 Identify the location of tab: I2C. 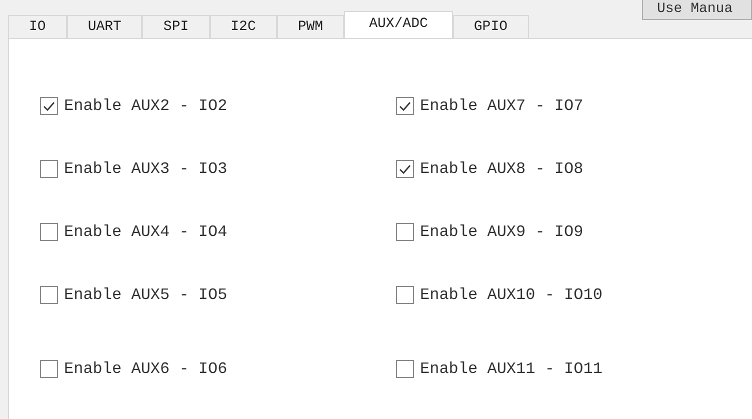
(243, 26).